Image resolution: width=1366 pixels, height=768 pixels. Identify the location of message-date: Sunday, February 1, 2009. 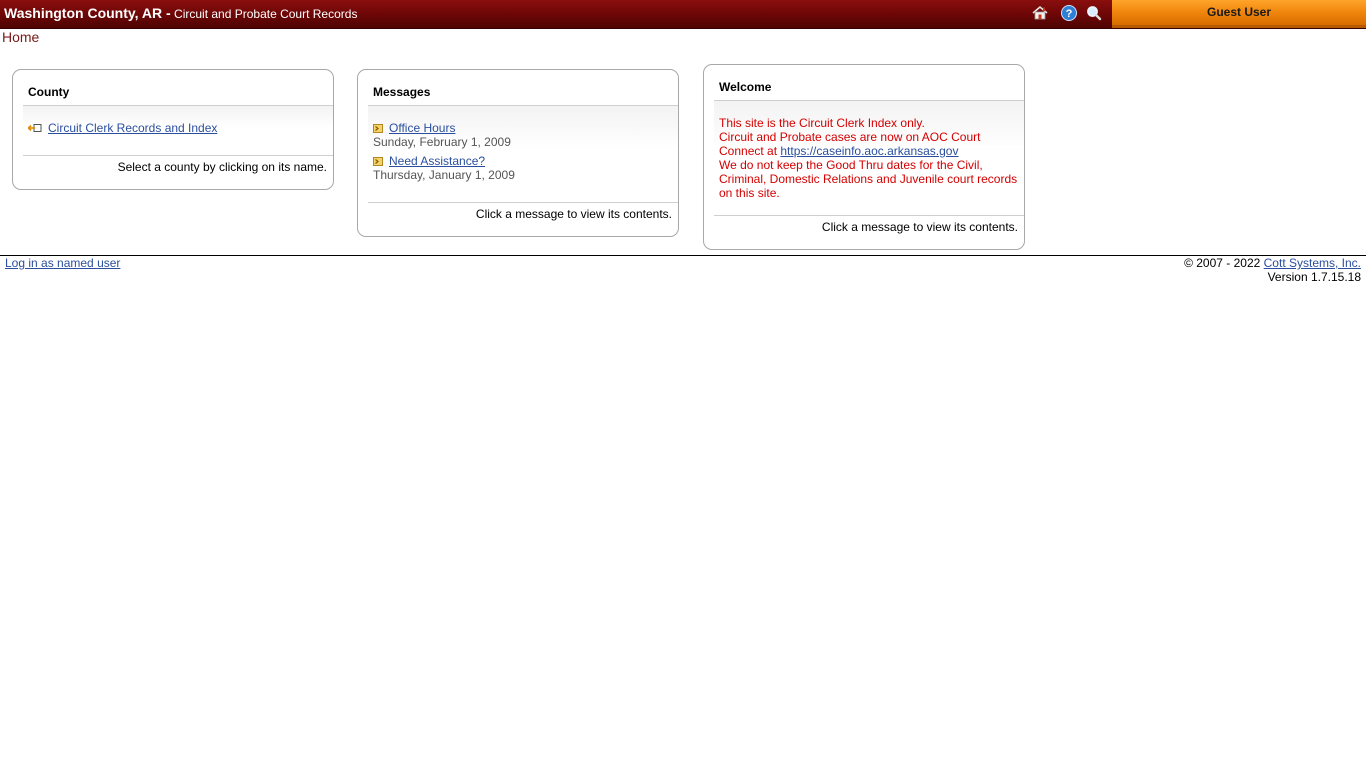
(442, 142).